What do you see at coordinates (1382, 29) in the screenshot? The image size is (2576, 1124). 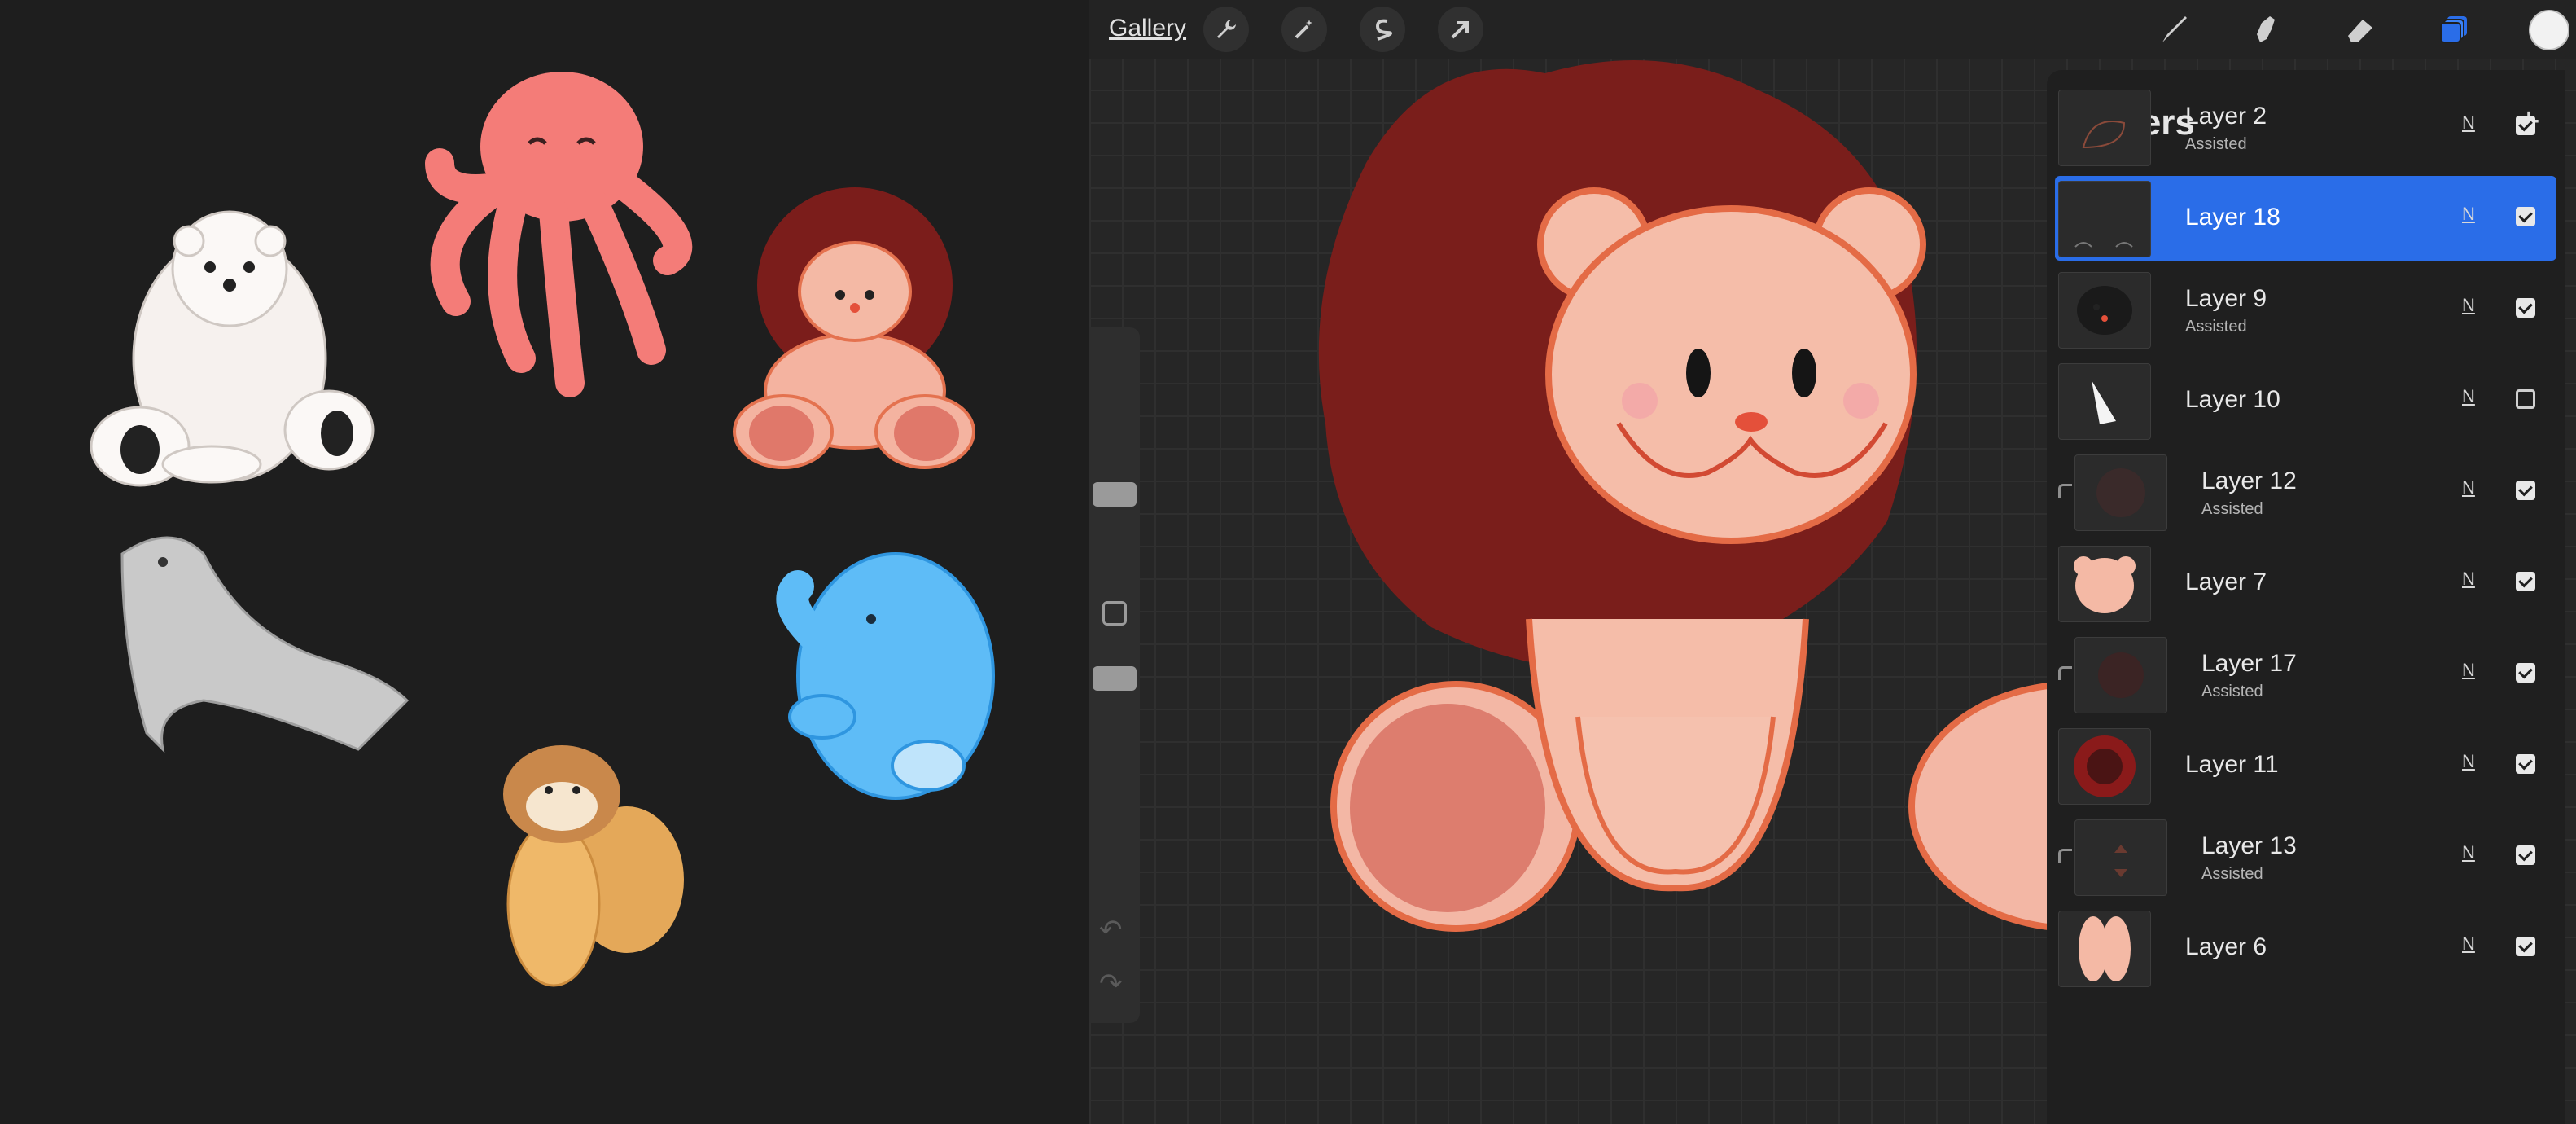 I see `selection-s-icon` at bounding box center [1382, 29].